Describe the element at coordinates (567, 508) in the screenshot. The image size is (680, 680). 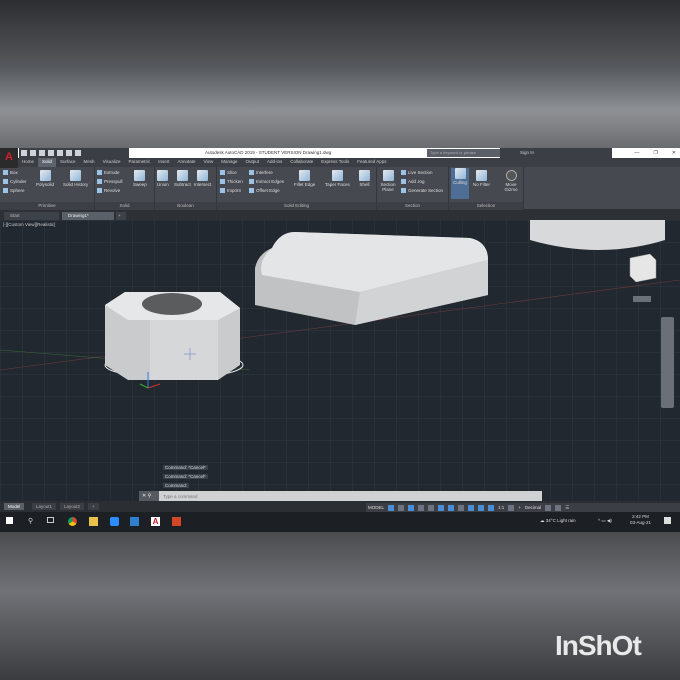
I see `customize-menu-icon: ☰` at that location.